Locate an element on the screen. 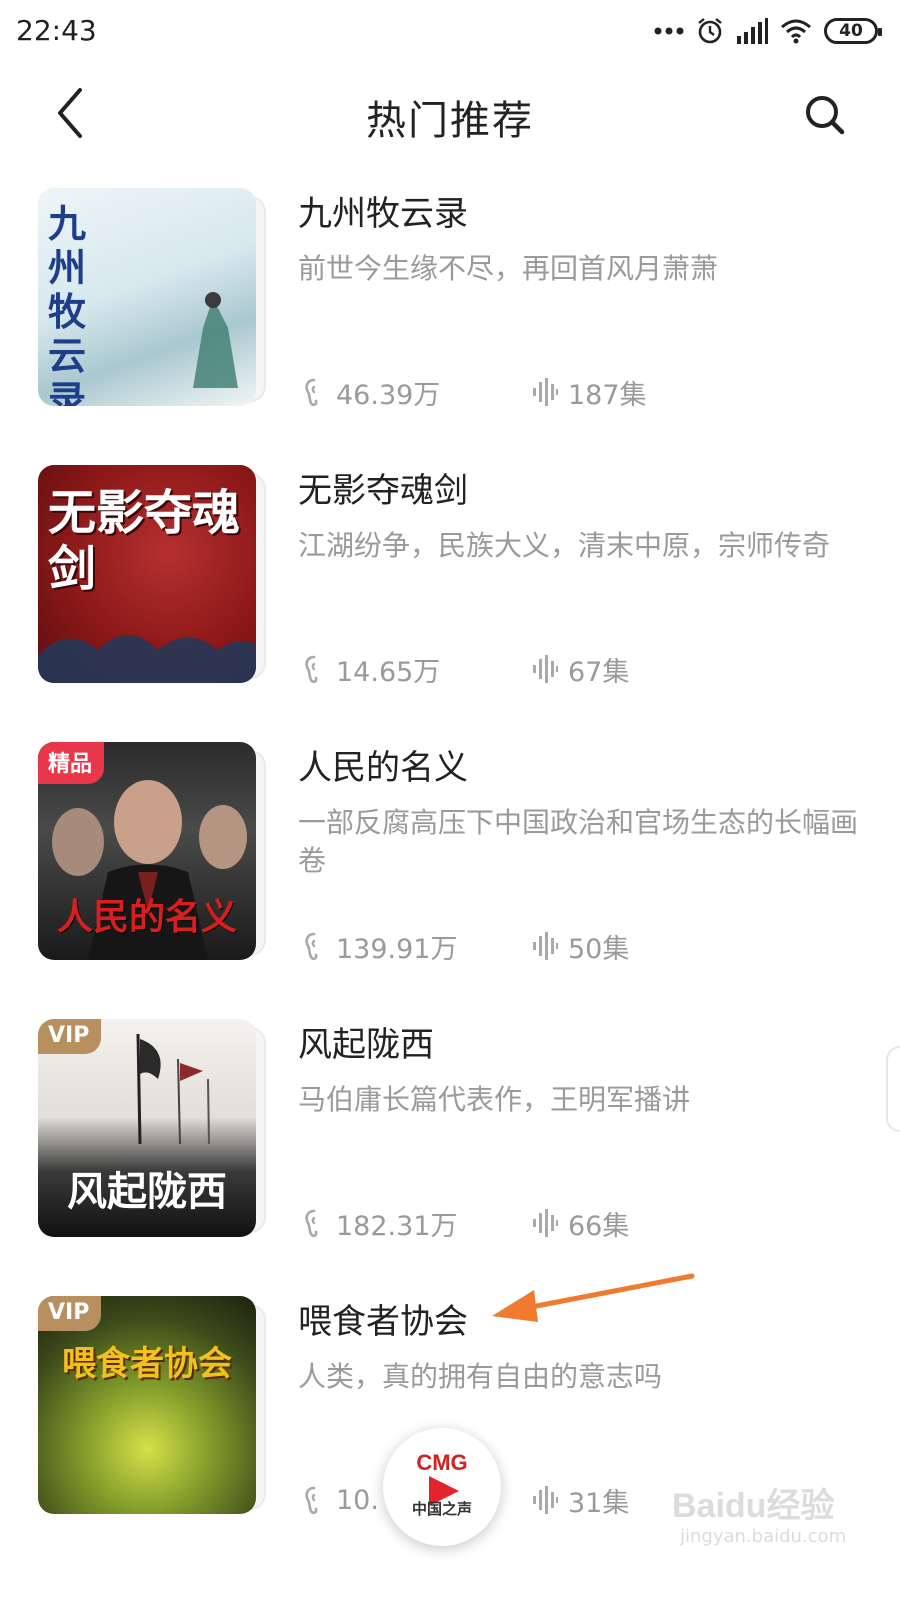 This screenshot has height=1600, width=900. episode-count-value: 50集 is located at coordinates (599, 949).